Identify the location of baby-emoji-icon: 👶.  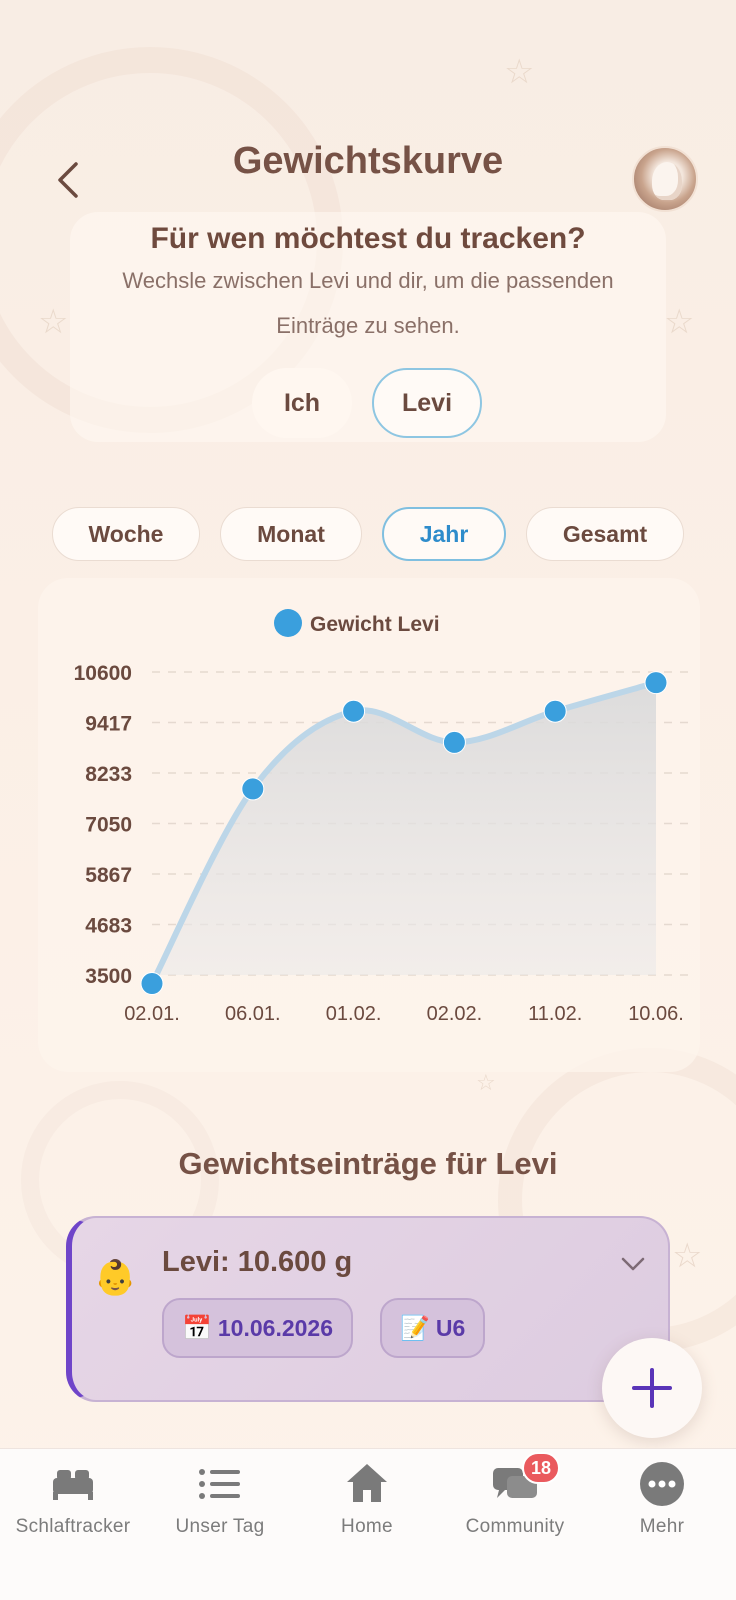
(115, 1278).